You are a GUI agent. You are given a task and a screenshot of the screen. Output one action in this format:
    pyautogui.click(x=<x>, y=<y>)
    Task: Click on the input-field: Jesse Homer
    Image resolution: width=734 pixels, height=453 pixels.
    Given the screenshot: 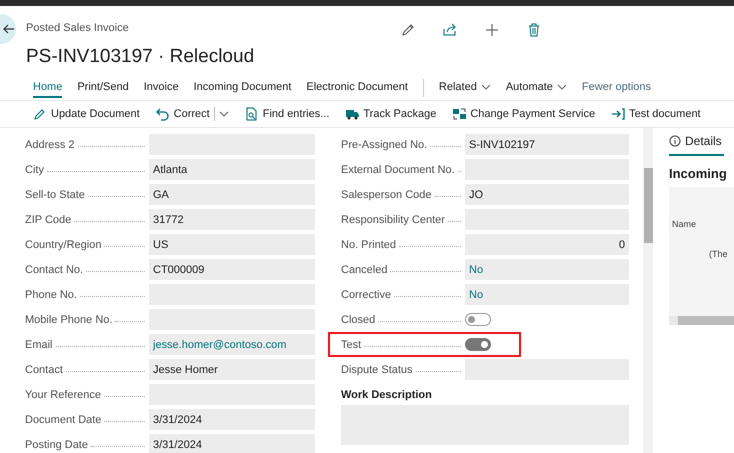 What is the action you would take?
    pyautogui.click(x=232, y=369)
    